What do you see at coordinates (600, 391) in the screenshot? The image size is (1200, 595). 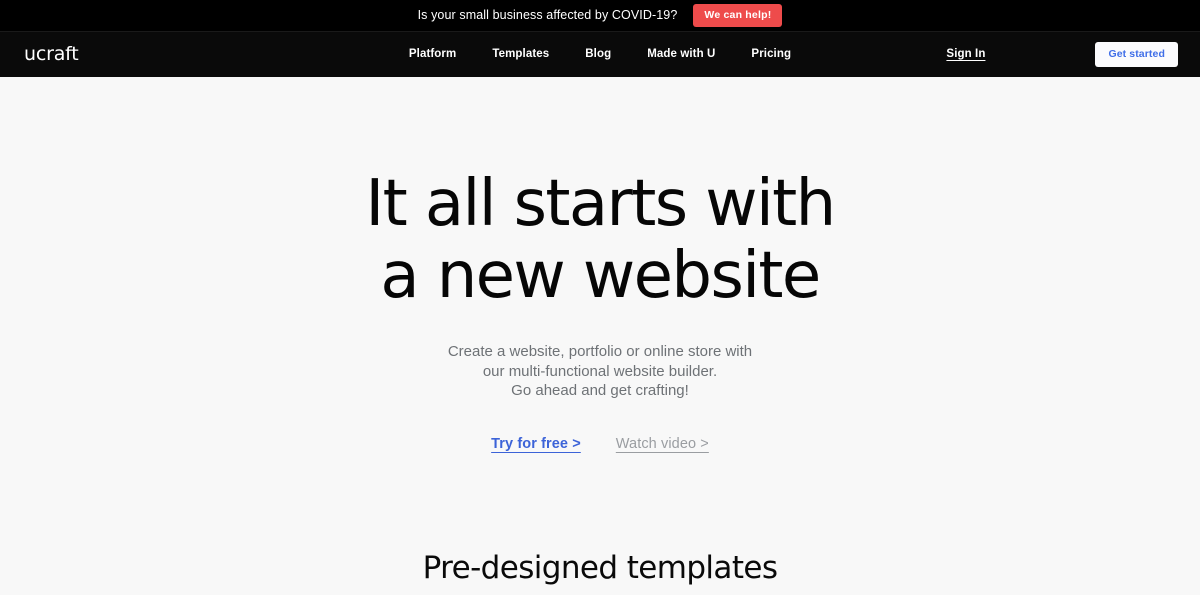 I see `hero-subtitle-line-3: Go ahead and get crafting!` at bounding box center [600, 391].